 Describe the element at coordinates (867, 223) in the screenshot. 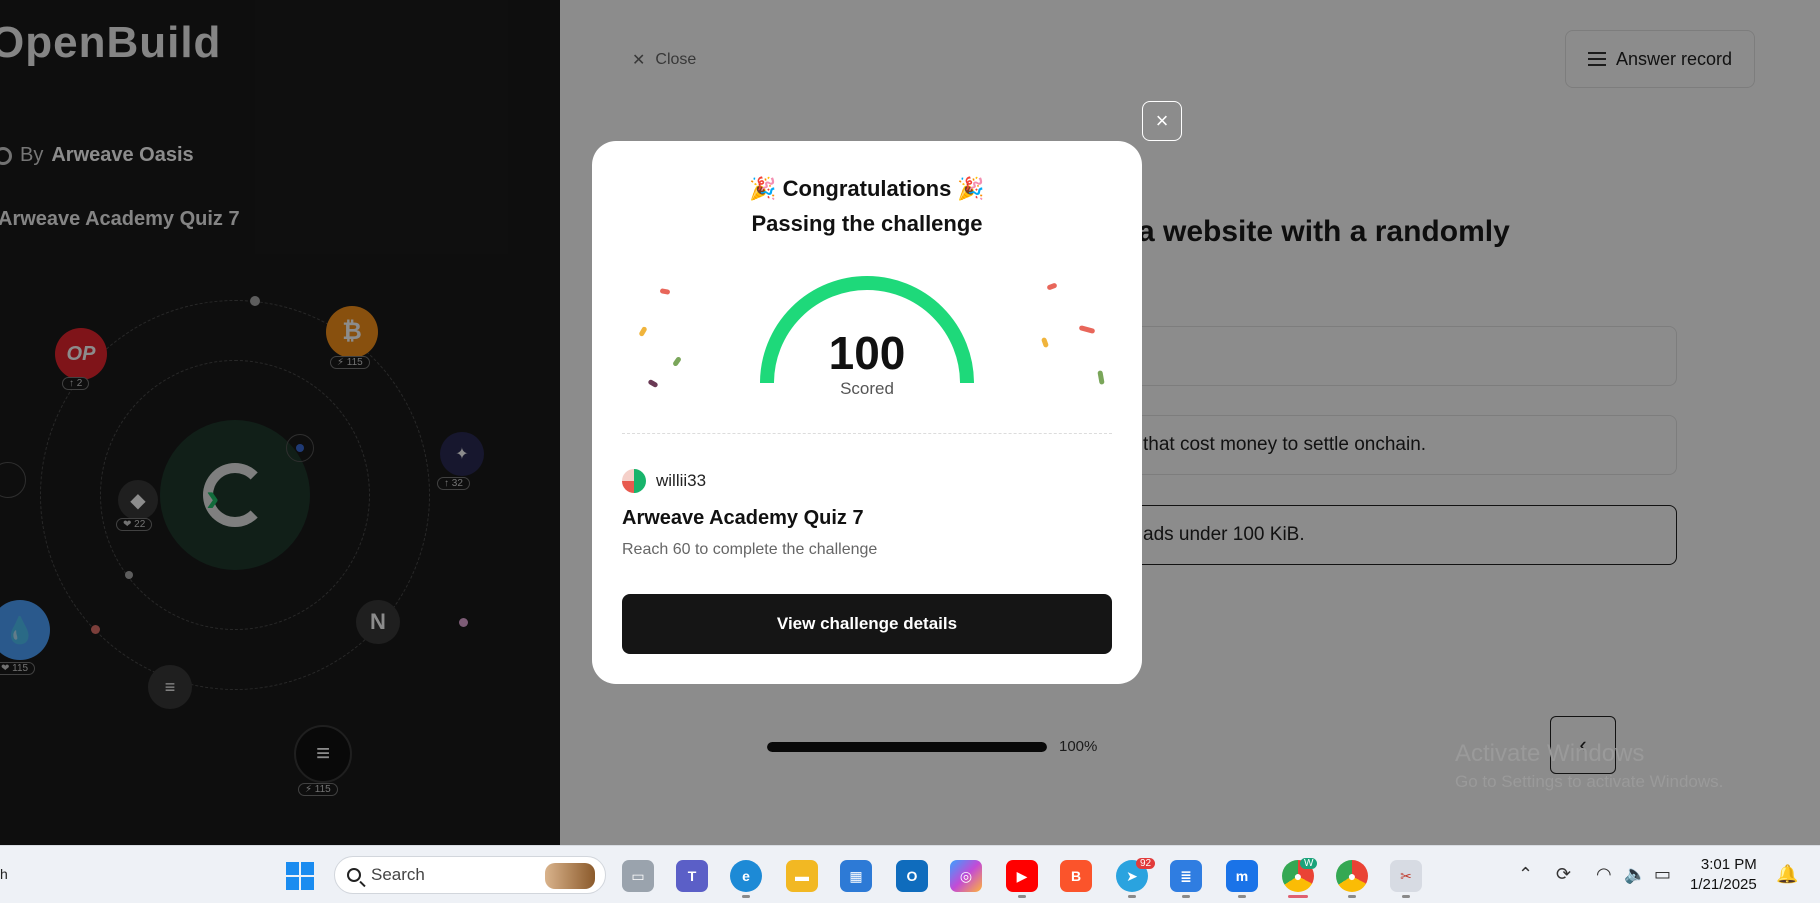

I see `passing-subtitle: Passing the challenge` at that location.